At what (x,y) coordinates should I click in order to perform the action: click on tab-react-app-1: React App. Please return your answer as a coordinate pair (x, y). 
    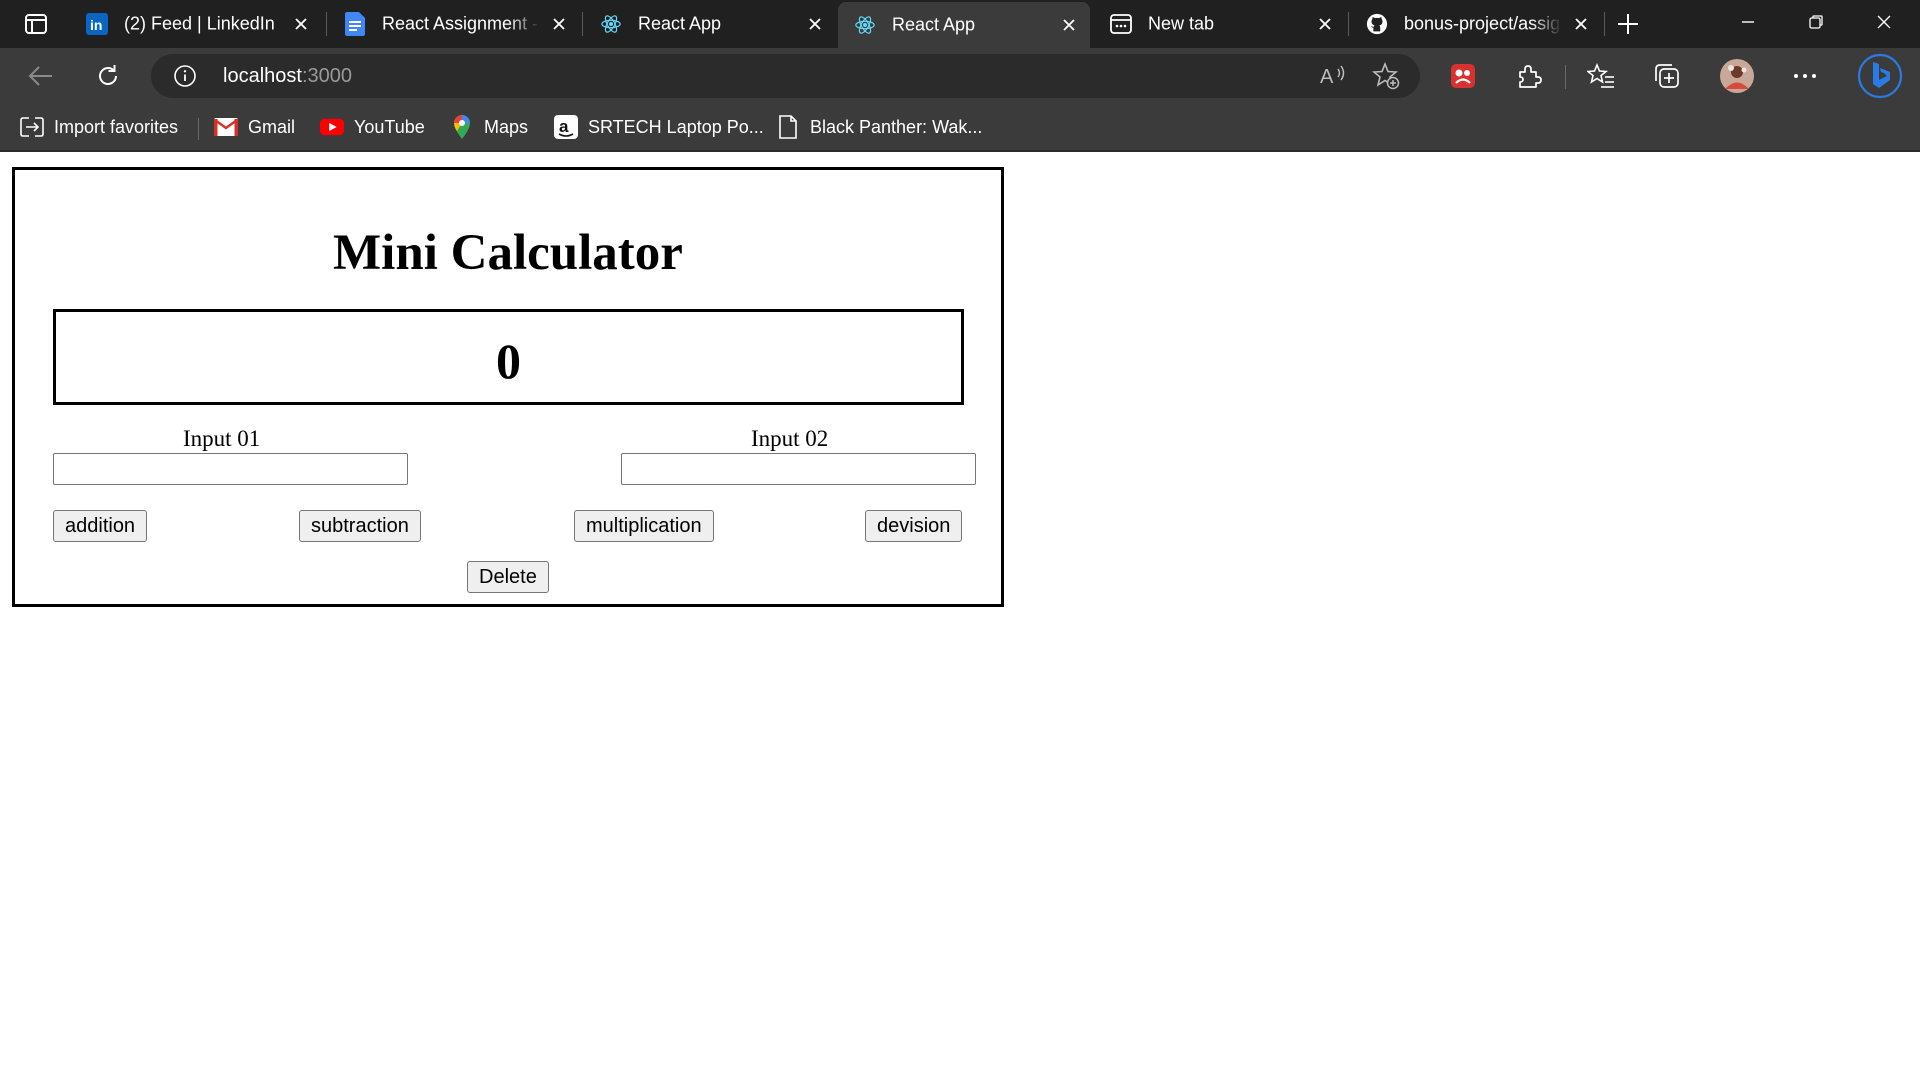
    Looking at the image, I should click on (710, 24).